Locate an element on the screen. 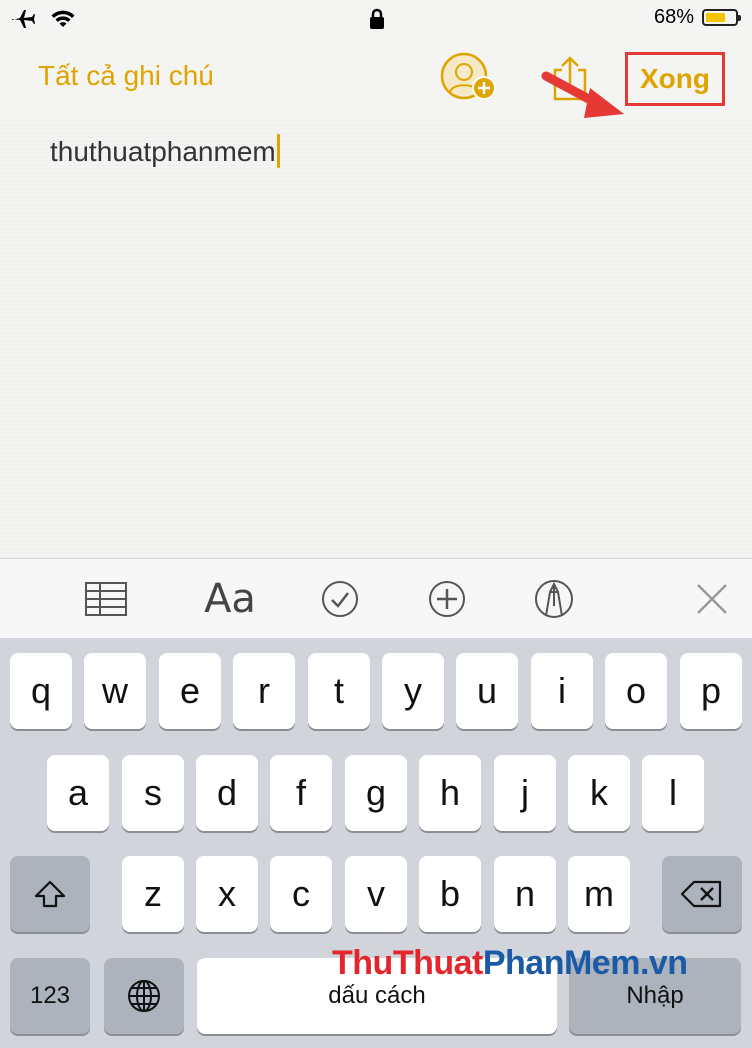 The width and height of the screenshot is (752, 1048). key-p: p is located at coordinates (711, 691).